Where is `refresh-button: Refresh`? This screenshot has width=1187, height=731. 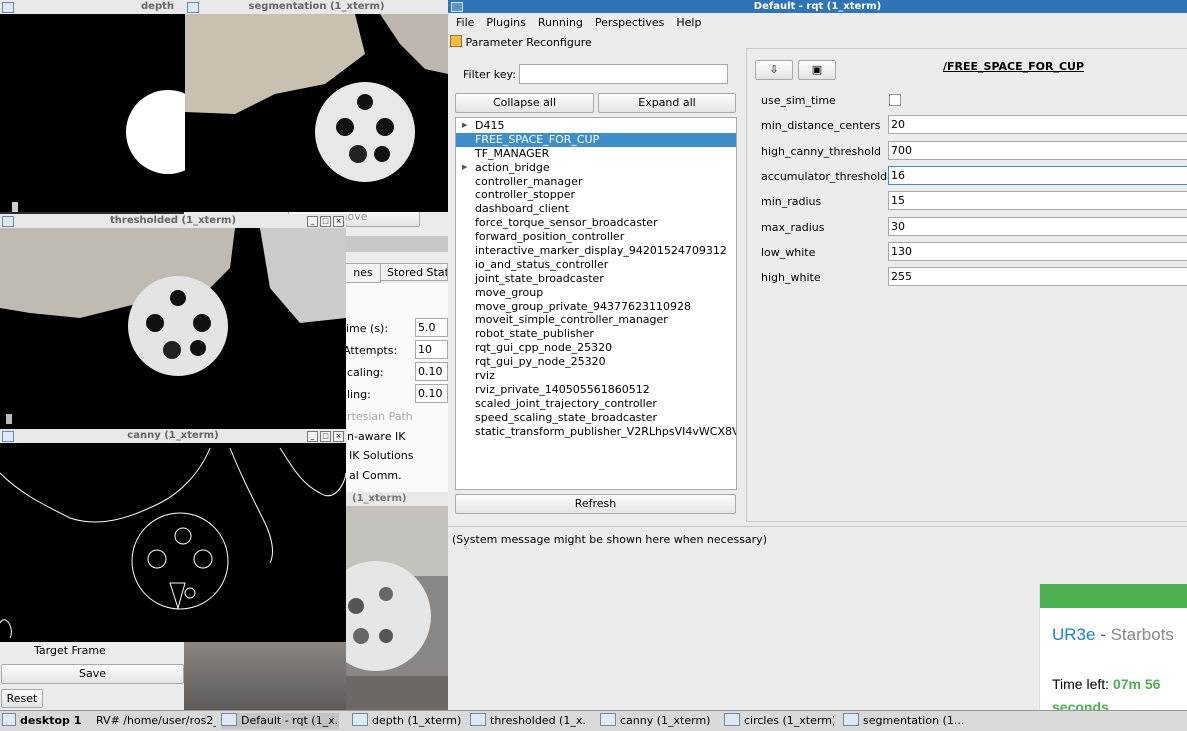 refresh-button: Refresh is located at coordinates (595, 504).